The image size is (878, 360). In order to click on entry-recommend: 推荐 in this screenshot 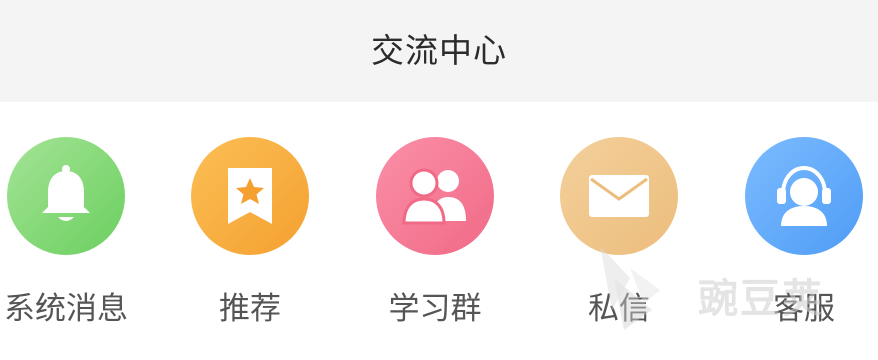, I will do `click(250, 237)`.